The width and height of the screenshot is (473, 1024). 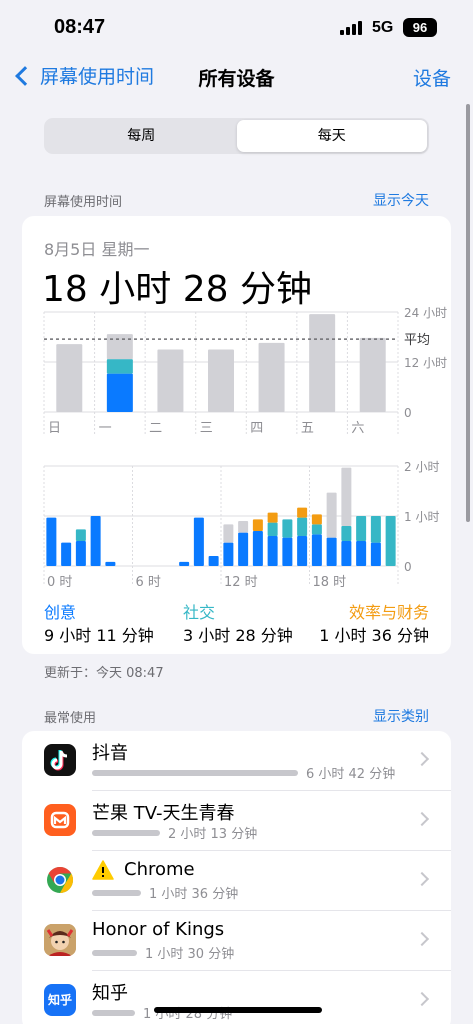 What do you see at coordinates (374, 635) in the screenshot?
I see `legend-productivity-value: 1 小时 36 分钟` at bounding box center [374, 635].